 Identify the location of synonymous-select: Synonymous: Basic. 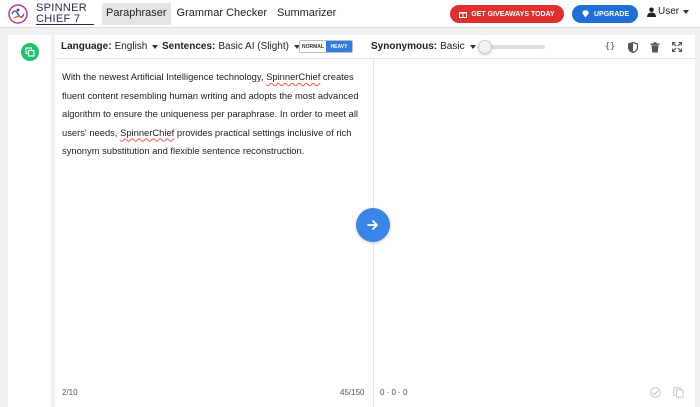
(423, 46).